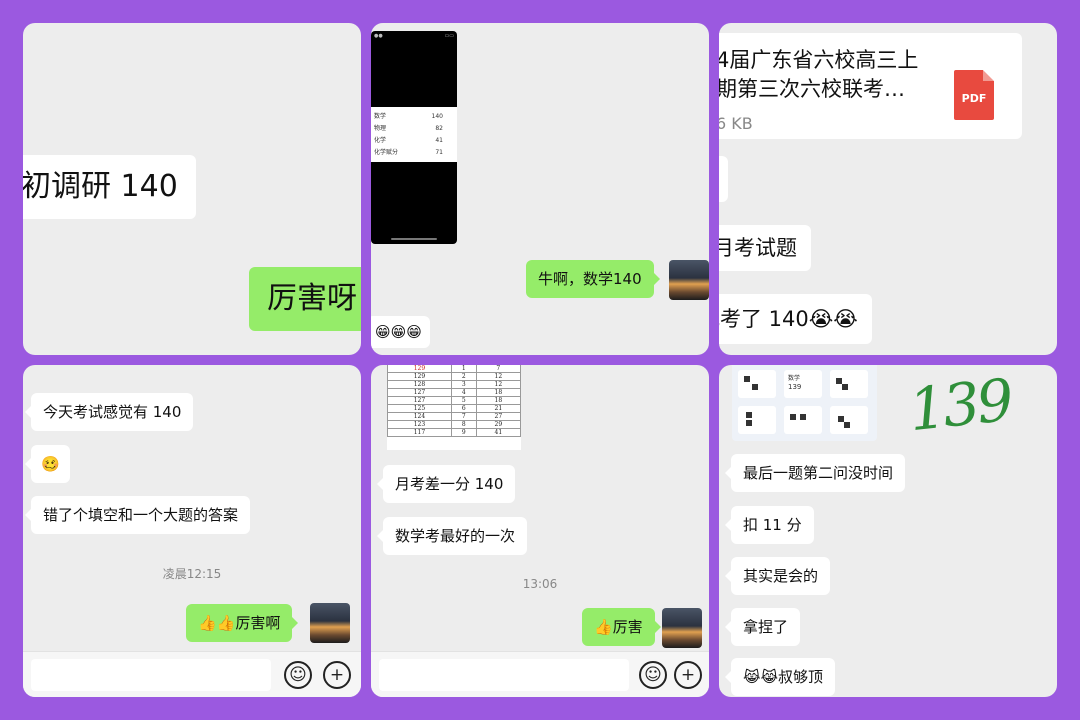 The width and height of the screenshot is (1080, 720). I want to click on handwritten-score: 139, so click(959, 405).